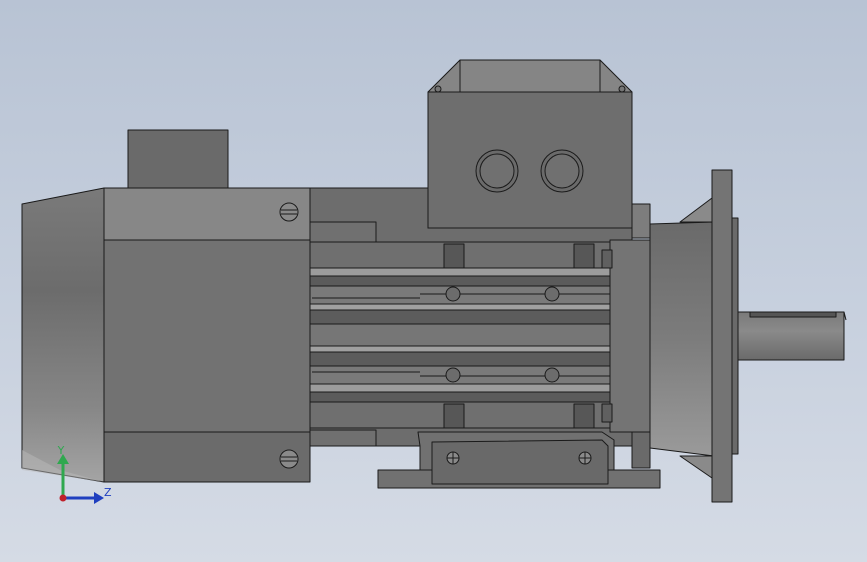  Describe the element at coordinates (497, 171) in the screenshot. I see `cable-gland-left` at that location.